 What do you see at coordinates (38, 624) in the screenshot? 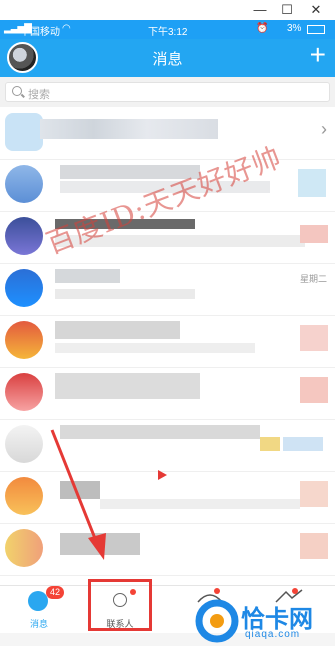
I see `tab-label: 消息` at bounding box center [38, 624].